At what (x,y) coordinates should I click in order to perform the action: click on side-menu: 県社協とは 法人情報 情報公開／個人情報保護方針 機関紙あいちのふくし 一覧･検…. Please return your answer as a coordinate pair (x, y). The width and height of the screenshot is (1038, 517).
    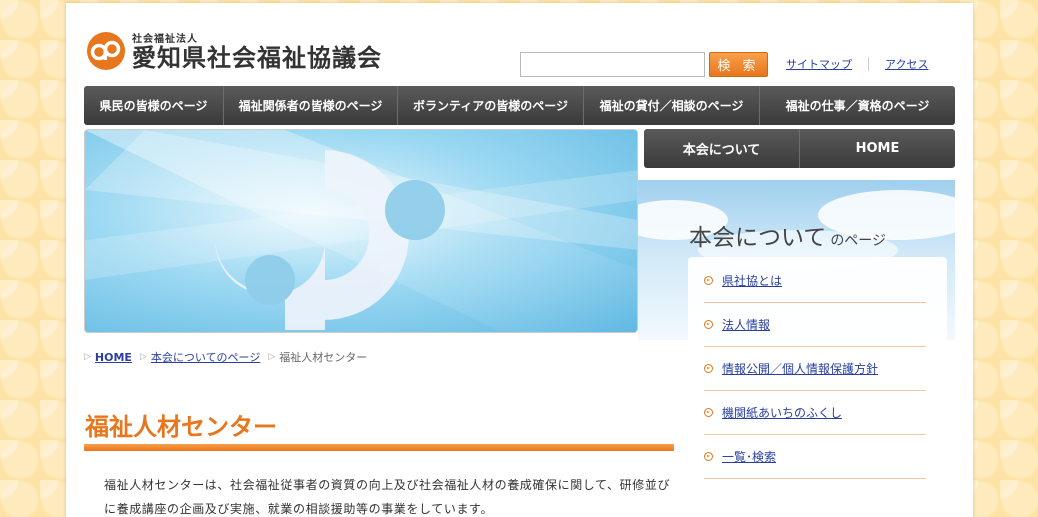
    Looking at the image, I should click on (817, 372).